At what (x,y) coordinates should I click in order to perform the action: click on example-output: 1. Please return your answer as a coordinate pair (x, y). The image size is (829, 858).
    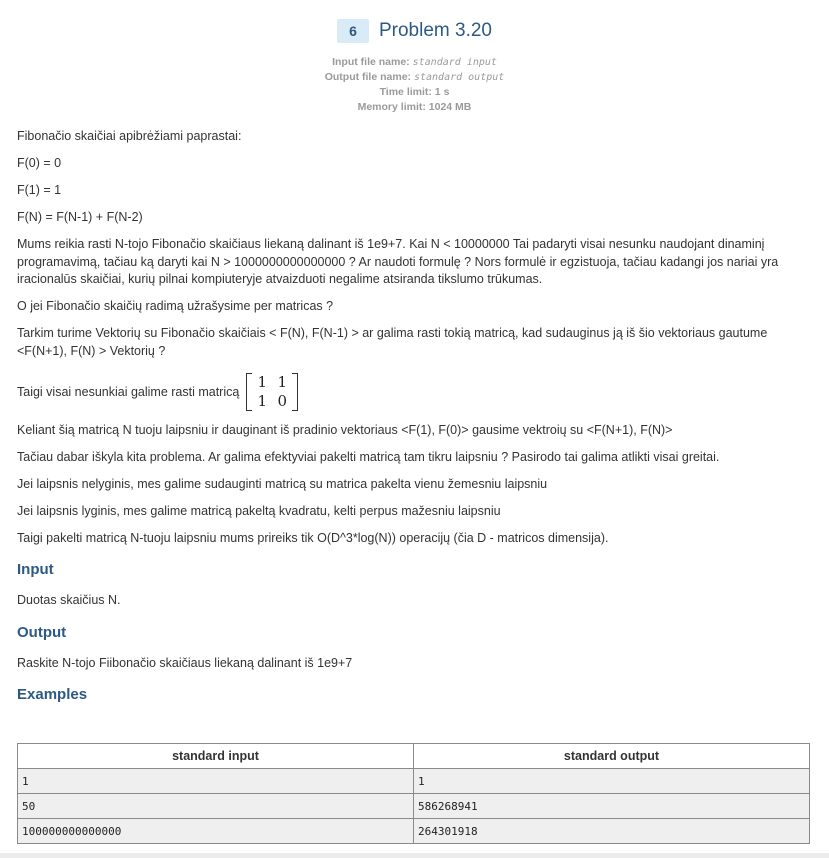
    Looking at the image, I should click on (611, 781).